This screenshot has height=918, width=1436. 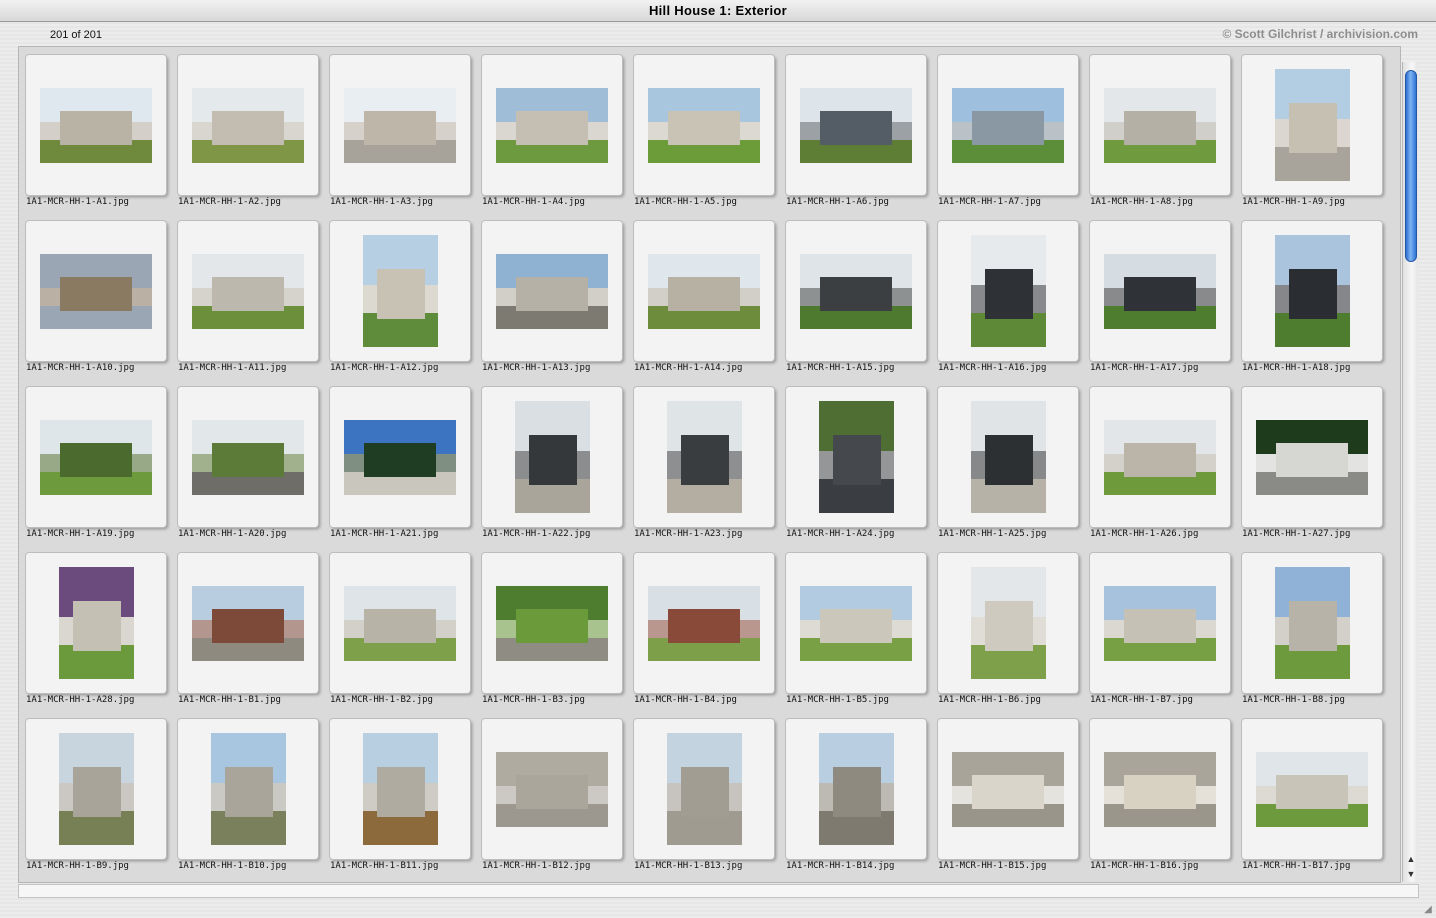 I want to click on thumbnail-cell: 1A1-MCR-HH-1-A7.jpg, so click(x=1007, y=131).